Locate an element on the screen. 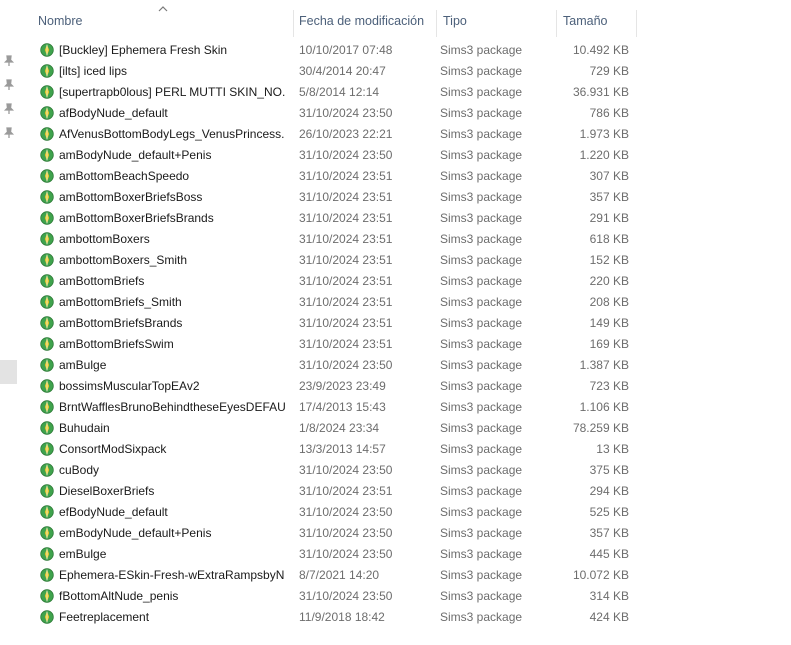  file-size: 294 KB is located at coordinates (609, 491).